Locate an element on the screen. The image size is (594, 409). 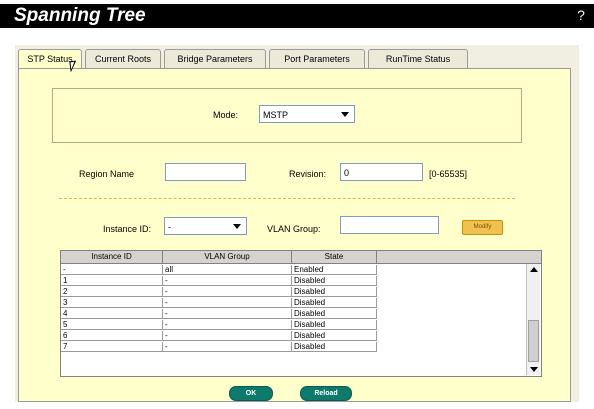
column-header-vlan-group: VLAN Group is located at coordinates (227, 257).